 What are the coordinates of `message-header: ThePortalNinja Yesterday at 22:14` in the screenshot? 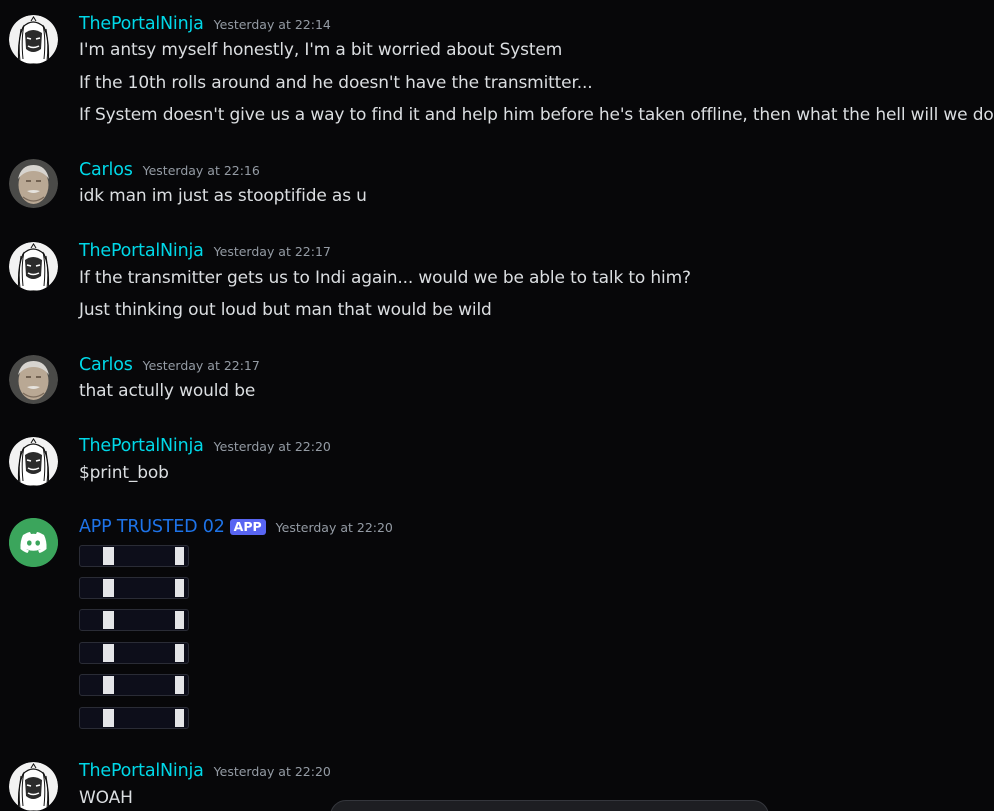 It's located at (205, 24).